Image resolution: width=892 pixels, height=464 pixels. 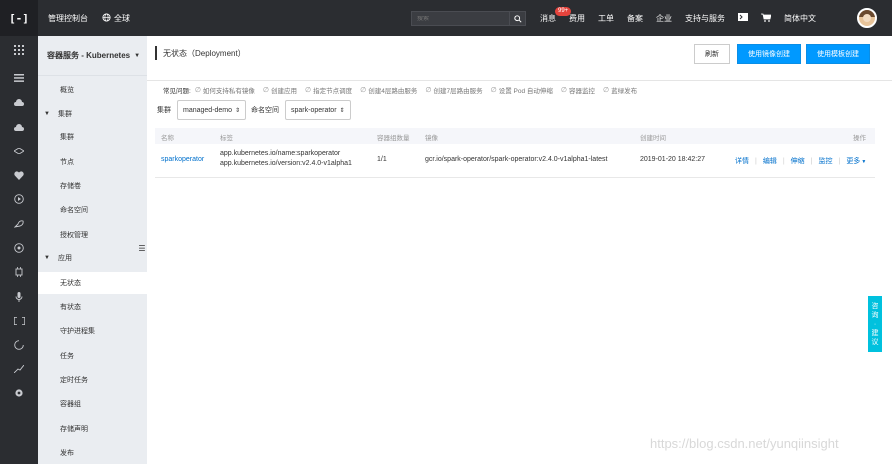 What do you see at coordinates (92, 186) in the screenshot?
I see `sidebar-item-volumes: 存储卷` at bounding box center [92, 186].